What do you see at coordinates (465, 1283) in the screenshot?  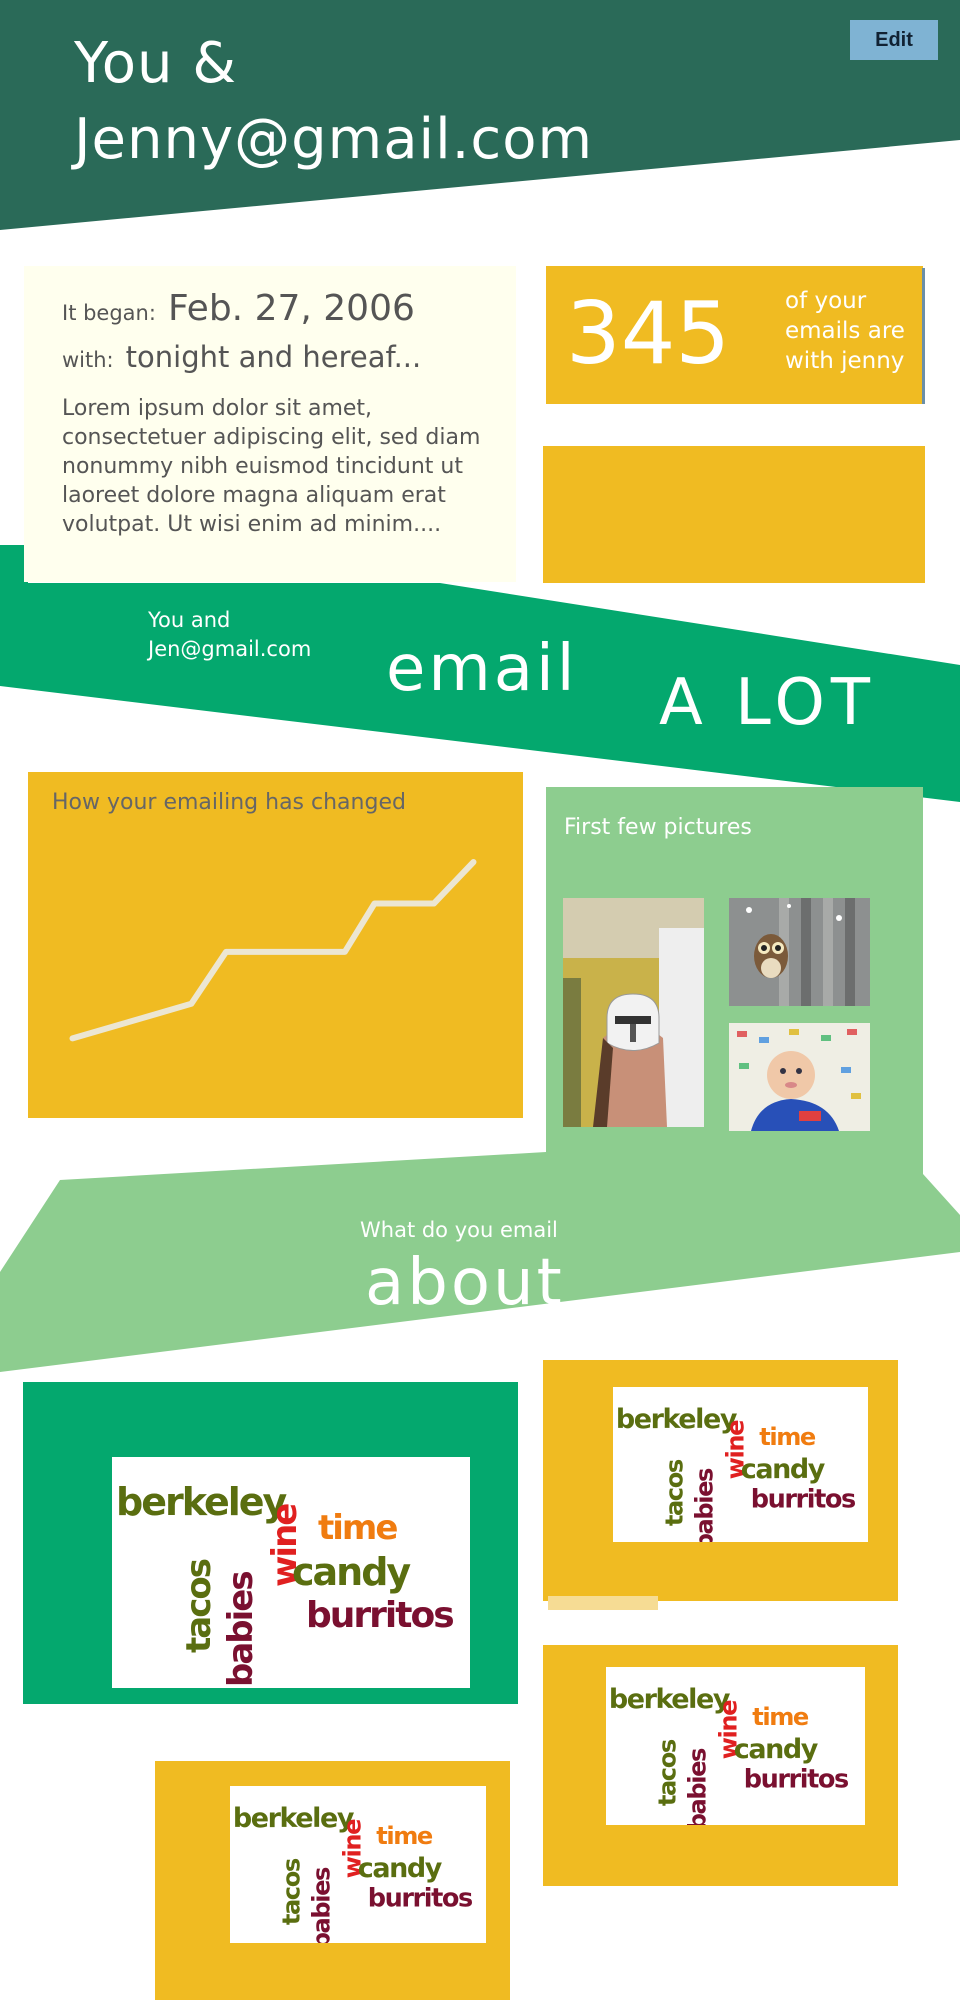 I see `about-word: about` at bounding box center [465, 1283].